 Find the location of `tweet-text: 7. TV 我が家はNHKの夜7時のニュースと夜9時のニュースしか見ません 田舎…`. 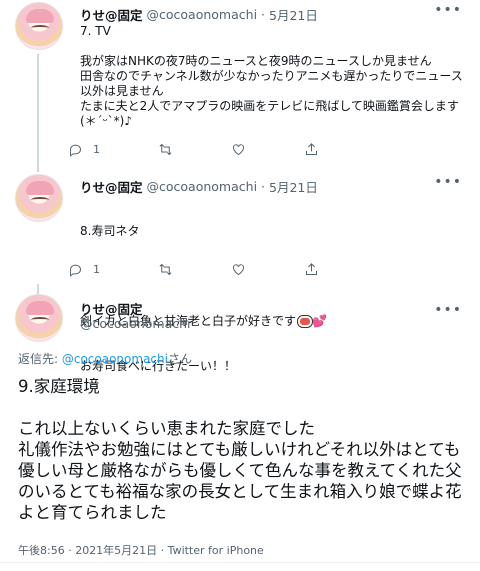

tweet-text: 7. TV 我が家はNHKの夜7時のニュースと夜9時のニュースしか見ません 田舎… is located at coordinates (271, 76).